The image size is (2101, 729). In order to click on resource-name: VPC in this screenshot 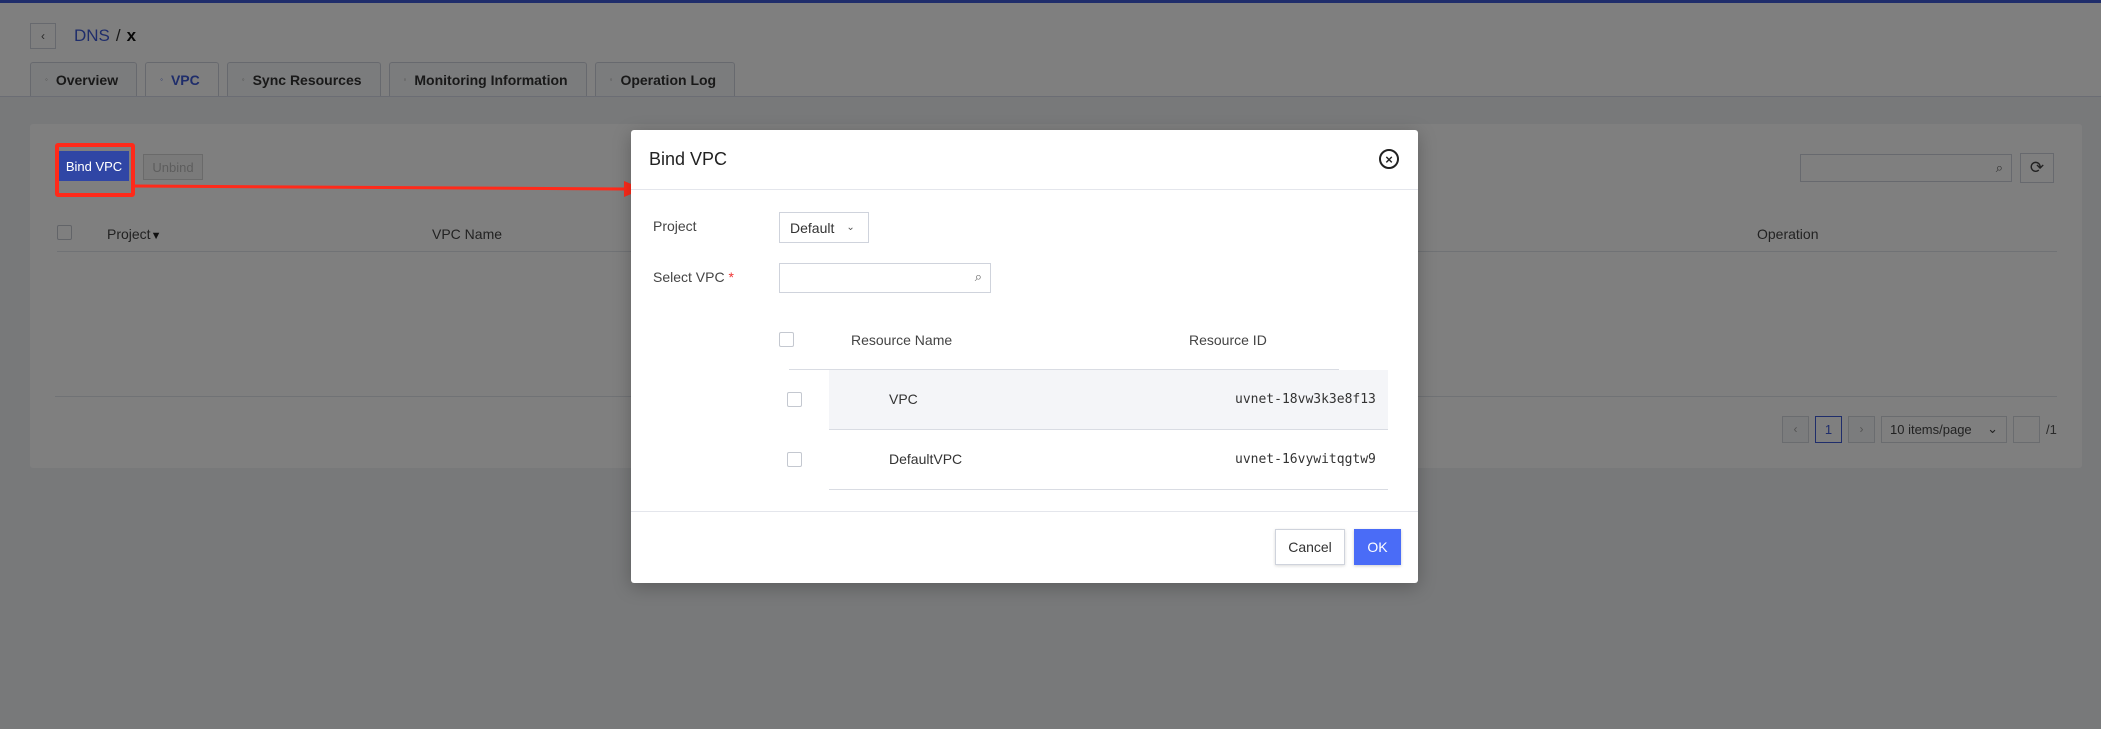, I will do `click(903, 399)`.